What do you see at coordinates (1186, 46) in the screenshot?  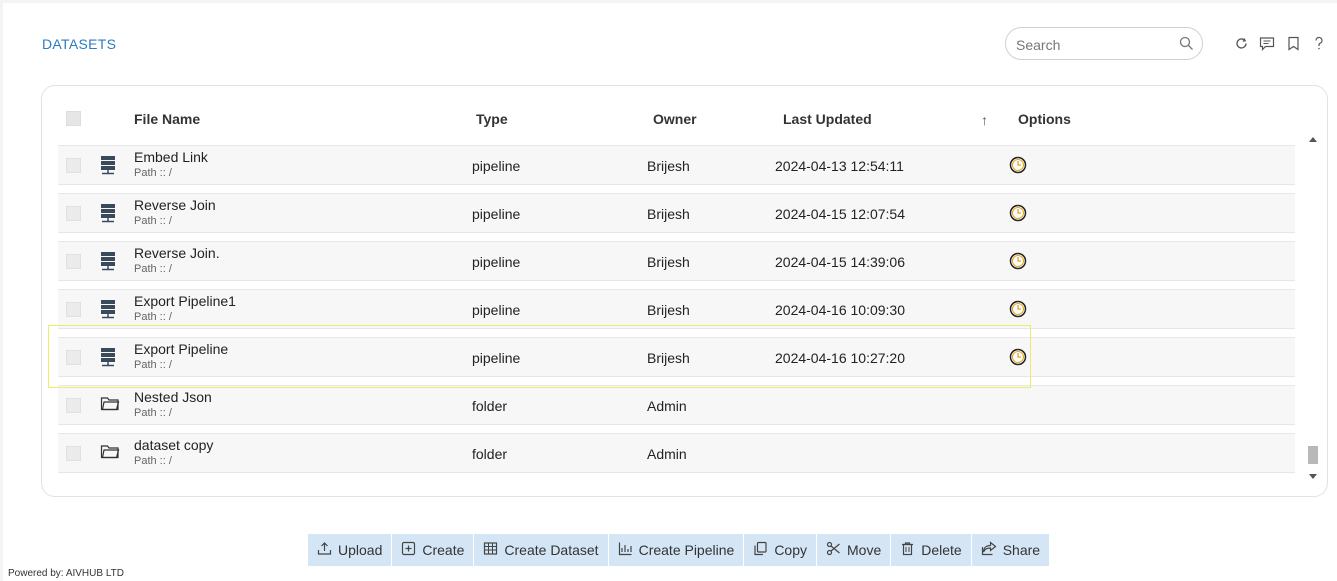 I see `search-icon` at bounding box center [1186, 46].